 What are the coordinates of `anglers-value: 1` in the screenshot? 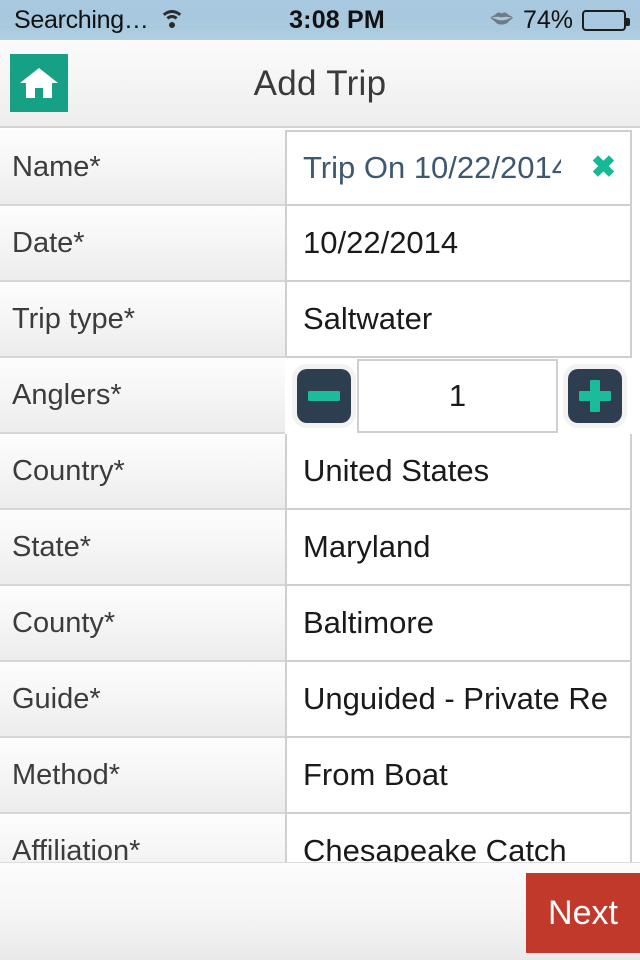 It's located at (457, 395).